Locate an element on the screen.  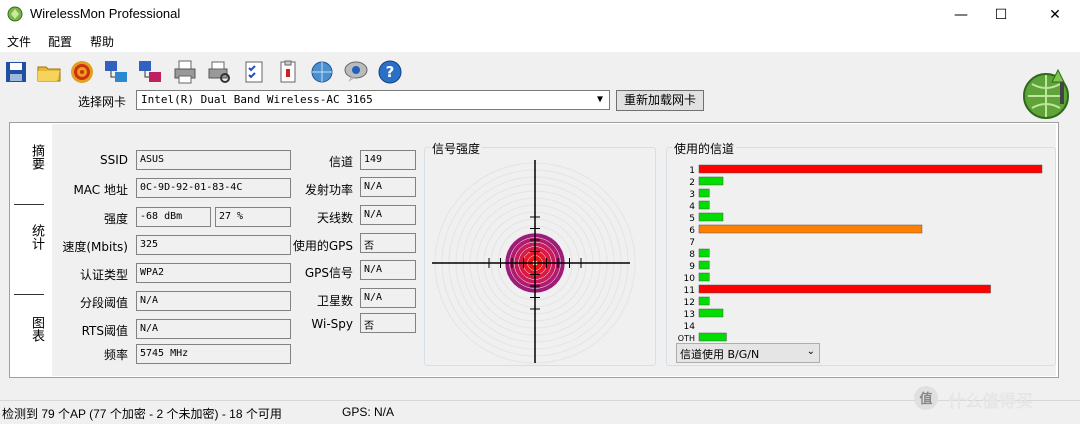
satellite-count-label: 卫星数 is located at coordinates (334, 301).